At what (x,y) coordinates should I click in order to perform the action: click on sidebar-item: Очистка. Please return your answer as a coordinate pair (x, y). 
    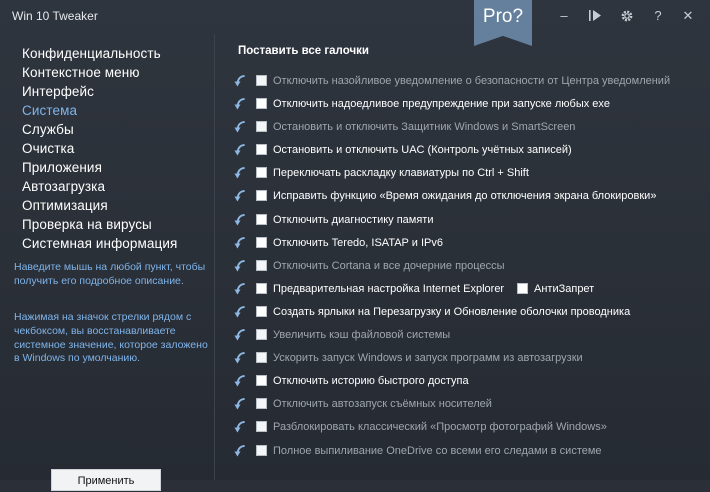
    Looking at the image, I should click on (99, 148).